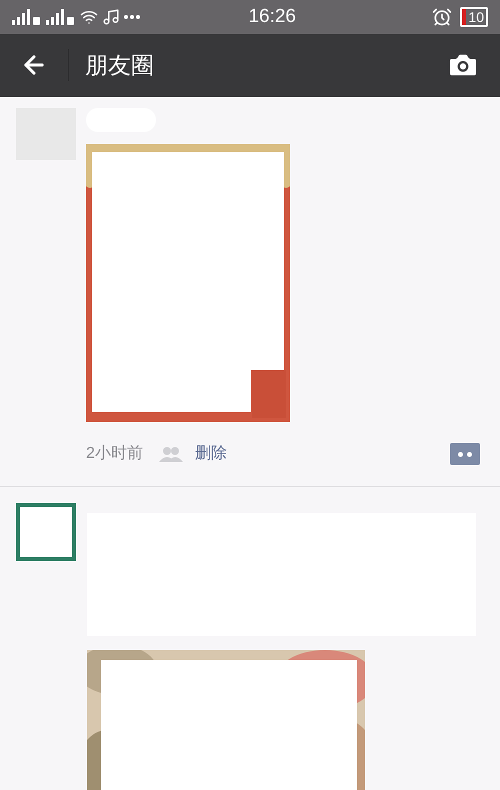 The width and height of the screenshot is (500, 790). What do you see at coordinates (114, 454) in the screenshot?
I see `post-time: 2小时前` at bounding box center [114, 454].